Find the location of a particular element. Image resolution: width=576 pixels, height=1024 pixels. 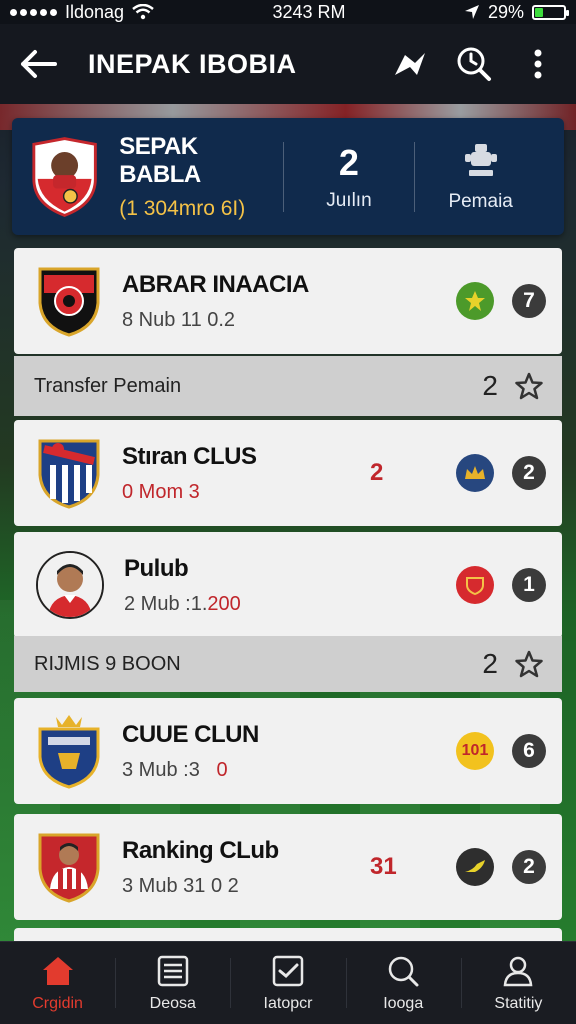

nav-checkbox: Iatopcr is located at coordinates (287, 983).